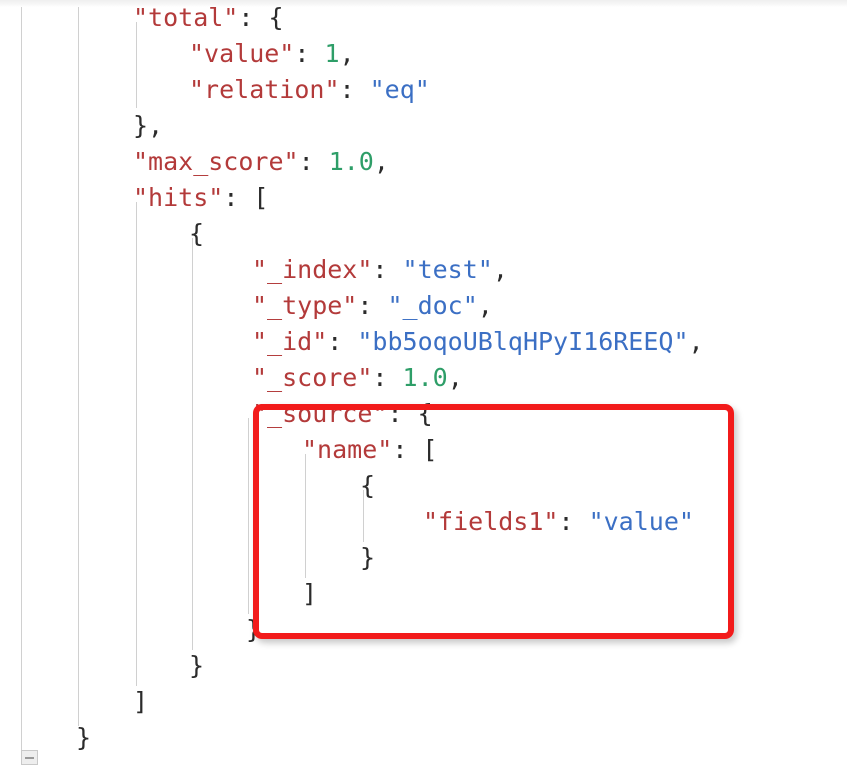  What do you see at coordinates (178, 197) in the screenshot?
I see `code-token-key: "hits"` at bounding box center [178, 197].